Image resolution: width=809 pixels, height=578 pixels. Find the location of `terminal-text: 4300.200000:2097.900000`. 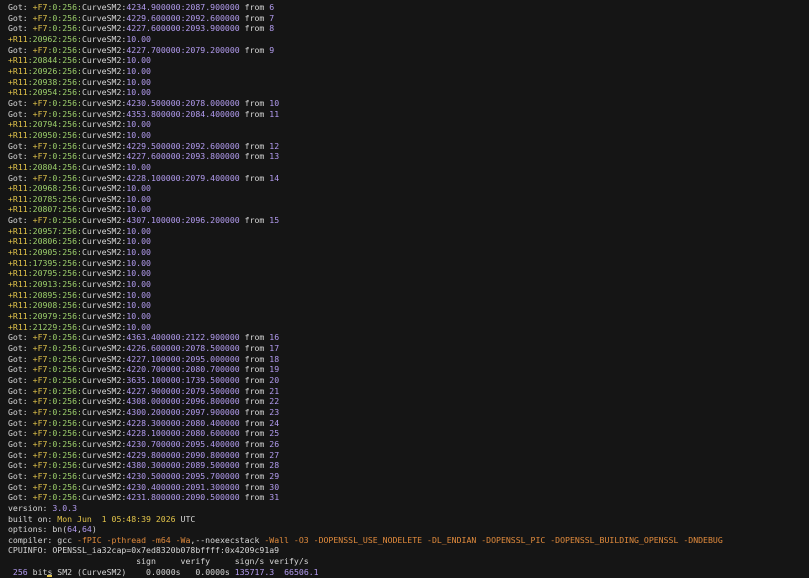

terminal-text: 4300.200000:2097.900000 is located at coordinates (183, 411).